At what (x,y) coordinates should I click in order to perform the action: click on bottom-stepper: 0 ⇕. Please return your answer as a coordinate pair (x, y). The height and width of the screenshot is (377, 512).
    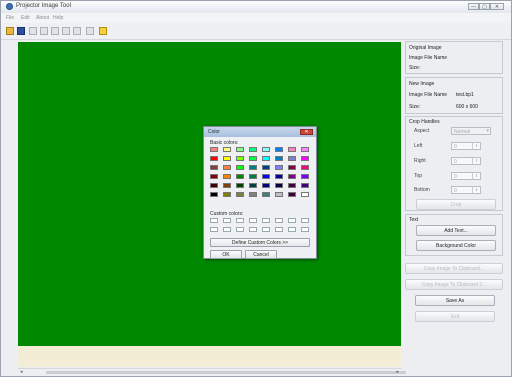
    Looking at the image, I should click on (466, 190).